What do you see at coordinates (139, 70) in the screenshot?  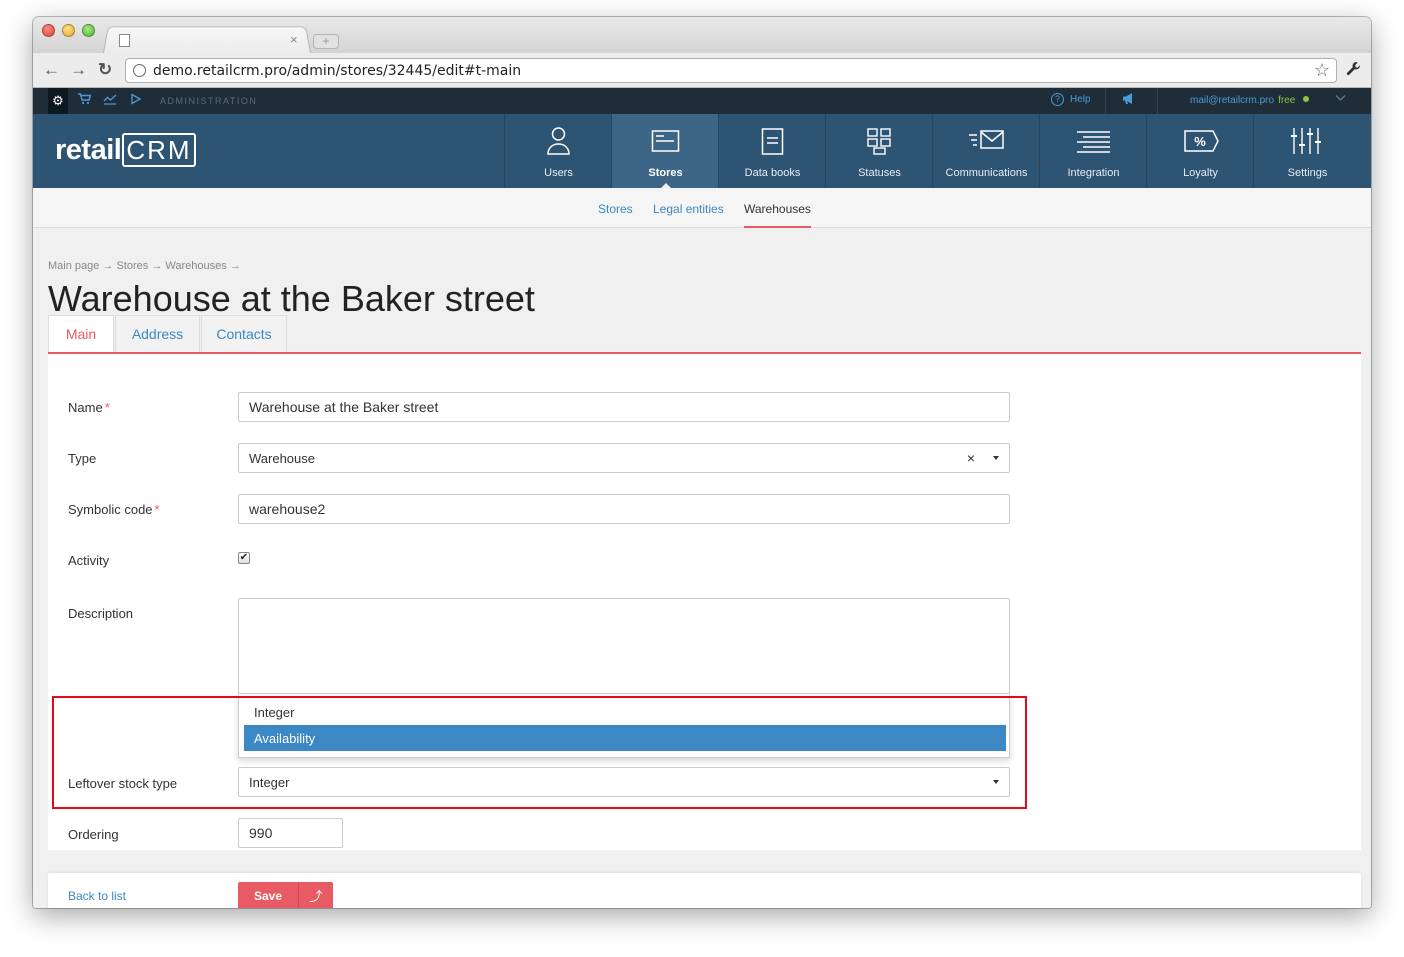 I see `globe-icon` at bounding box center [139, 70].